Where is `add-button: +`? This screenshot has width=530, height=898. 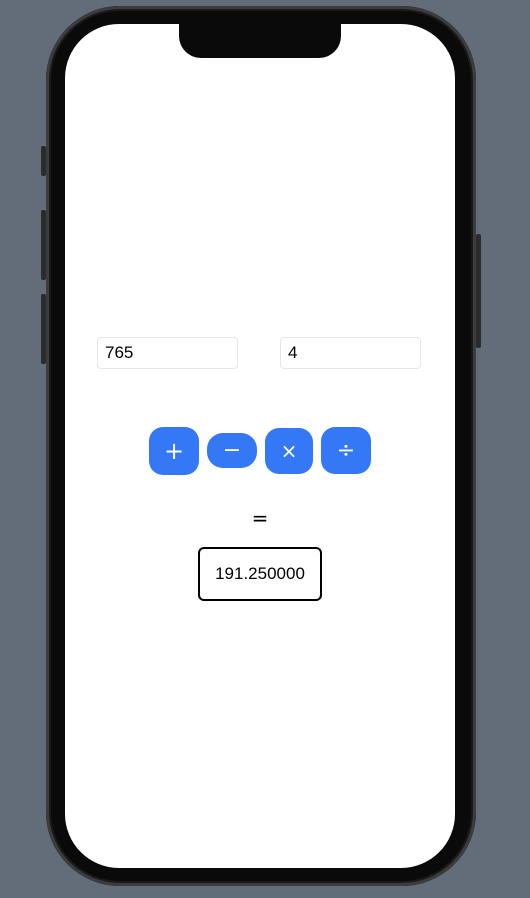 add-button: + is located at coordinates (174, 451).